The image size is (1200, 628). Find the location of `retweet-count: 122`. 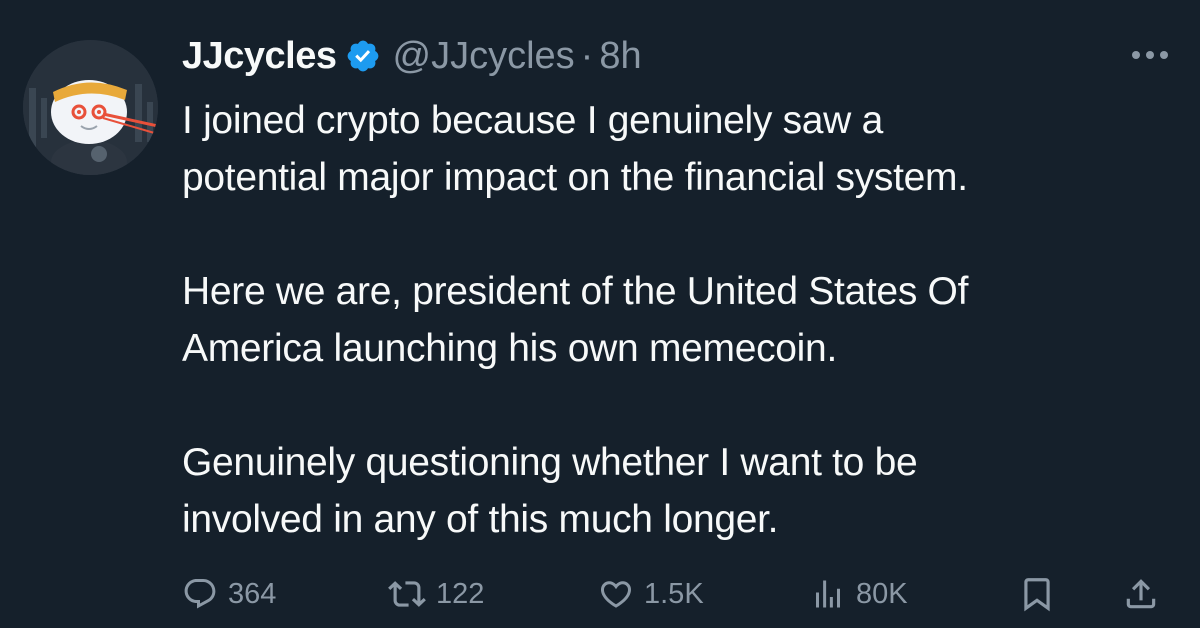

retweet-count: 122 is located at coordinates (460, 593).